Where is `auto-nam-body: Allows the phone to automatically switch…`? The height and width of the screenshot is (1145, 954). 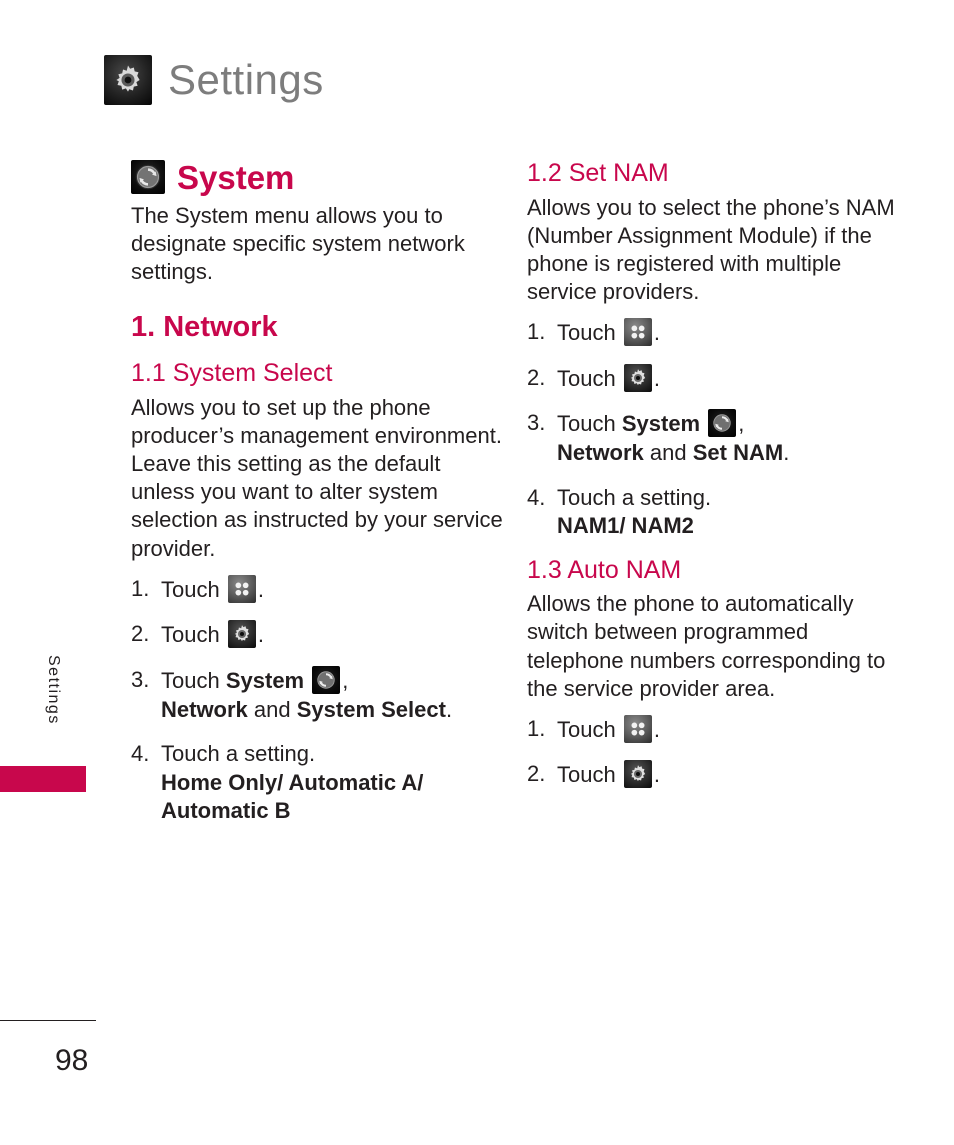 auto-nam-body: Allows the phone to automatically switch… is located at coordinates (706, 646).